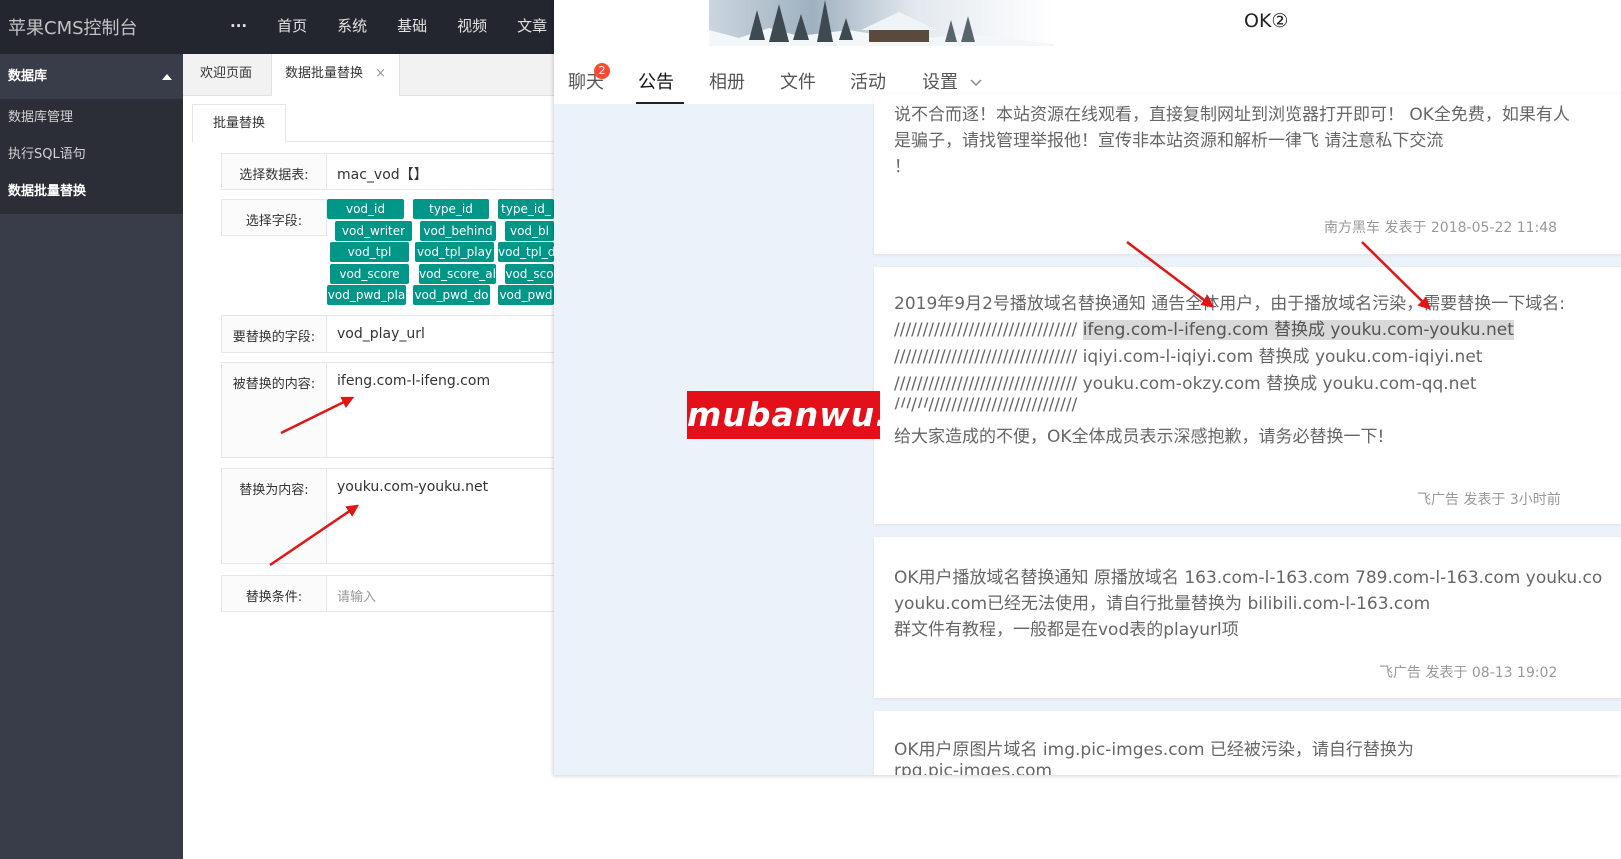 The image size is (1621, 859). Describe the element at coordinates (274, 171) in the screenshot. I see `table-label: 选择数据表:` at that location.